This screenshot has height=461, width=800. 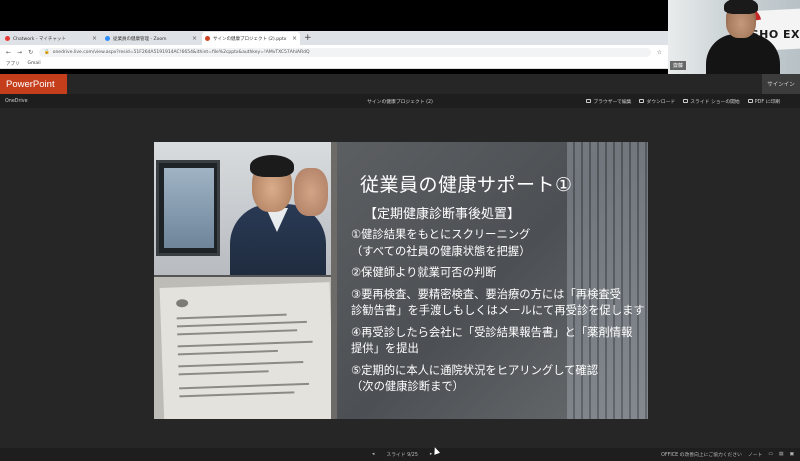 I want to click on print-pdf-button: PDF に印刷, so click(x=763, y=101).